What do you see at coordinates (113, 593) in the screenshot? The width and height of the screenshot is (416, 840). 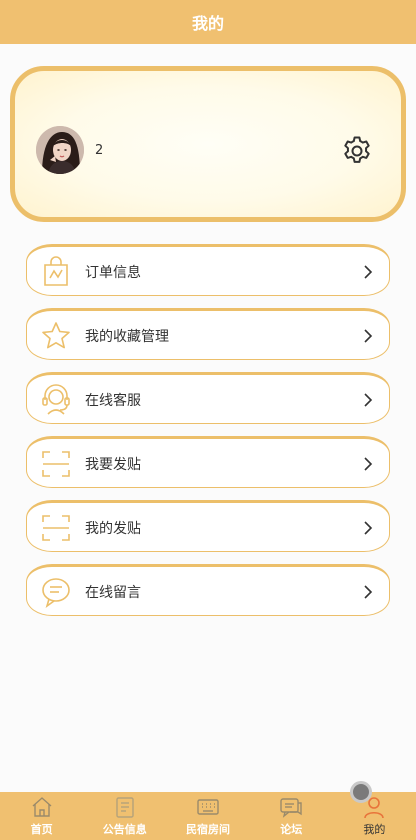 I see `menu-label: 在线留言` at bounding box center [113, 593].